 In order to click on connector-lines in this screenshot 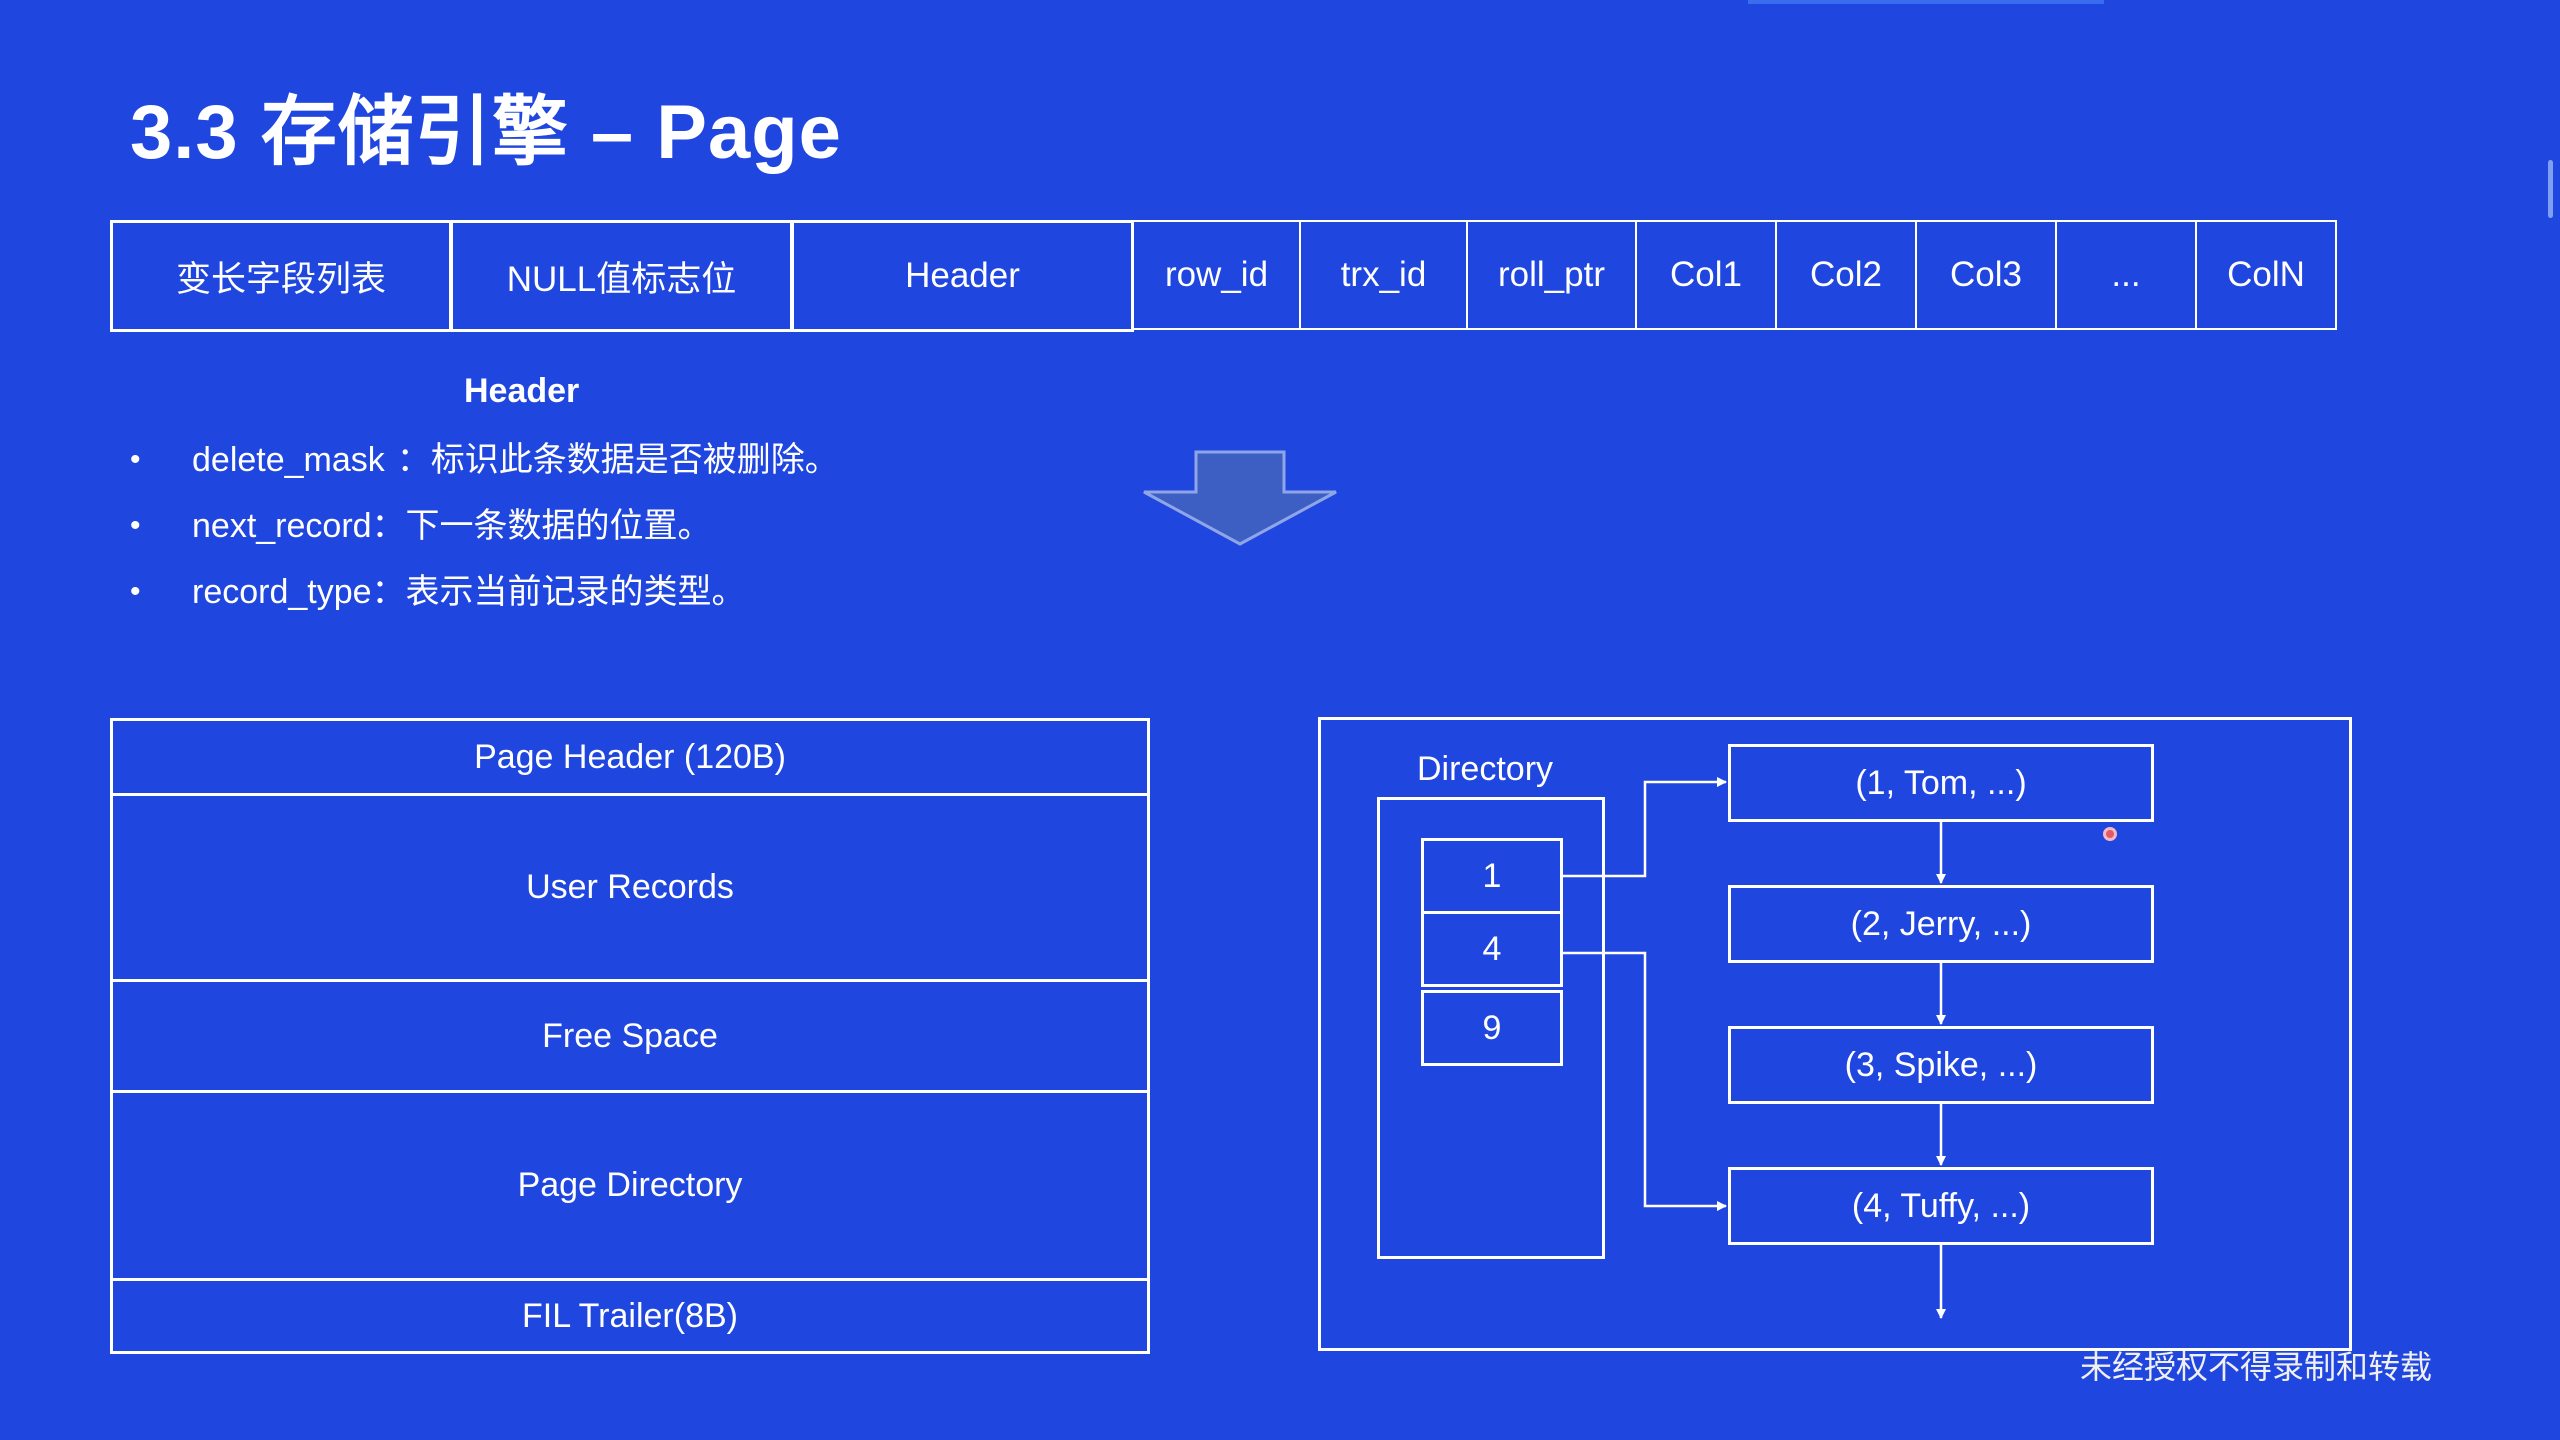, I will do `click(1754, 1048)`.